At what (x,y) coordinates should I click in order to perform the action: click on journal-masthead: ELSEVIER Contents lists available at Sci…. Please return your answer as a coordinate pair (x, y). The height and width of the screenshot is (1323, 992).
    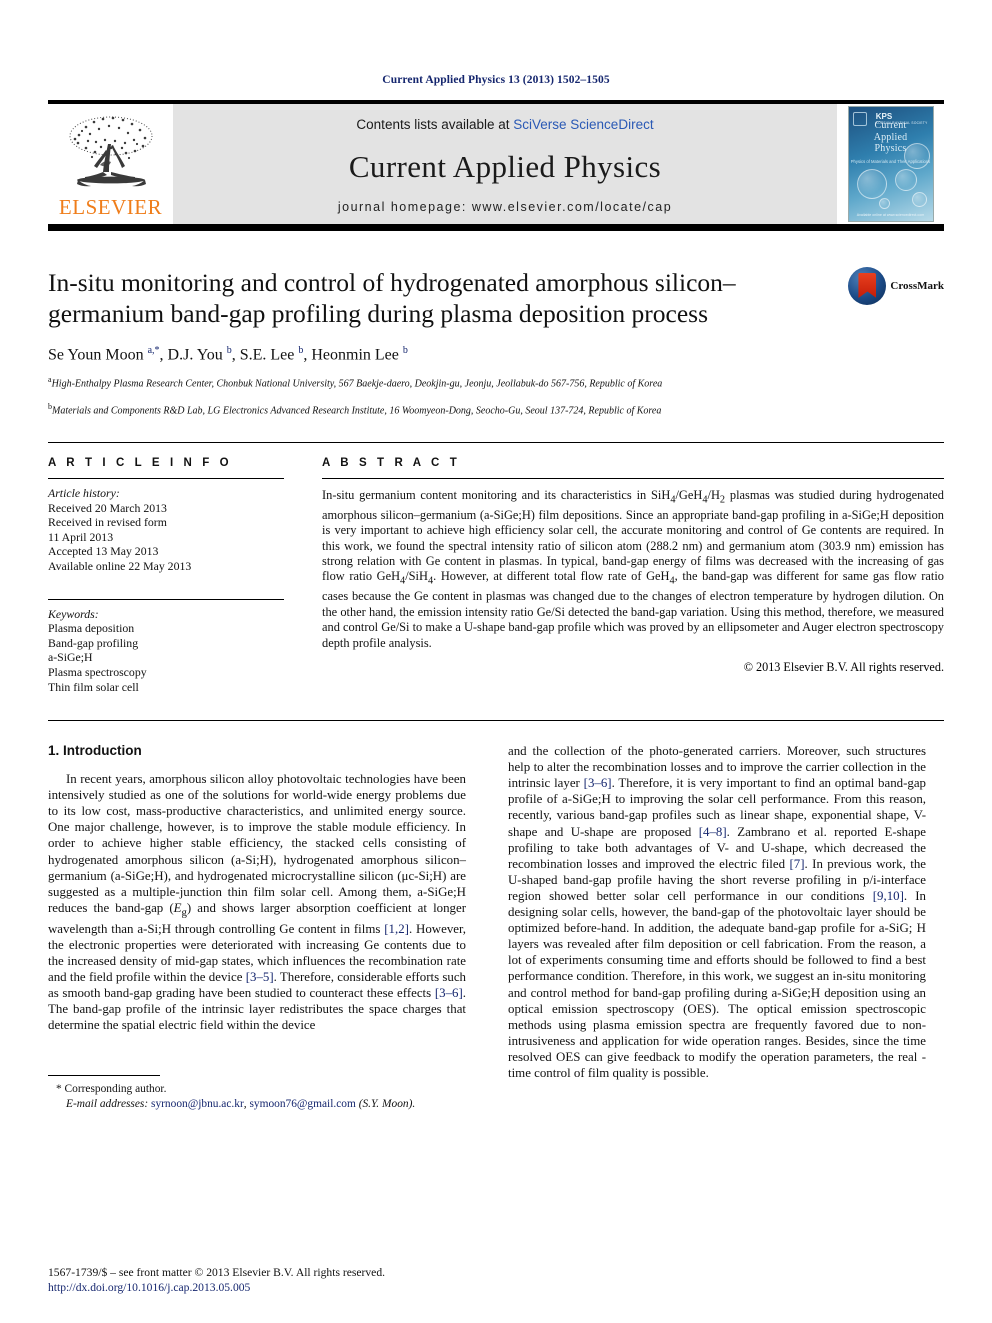
    Looking at the image, I should click on (496, 165).